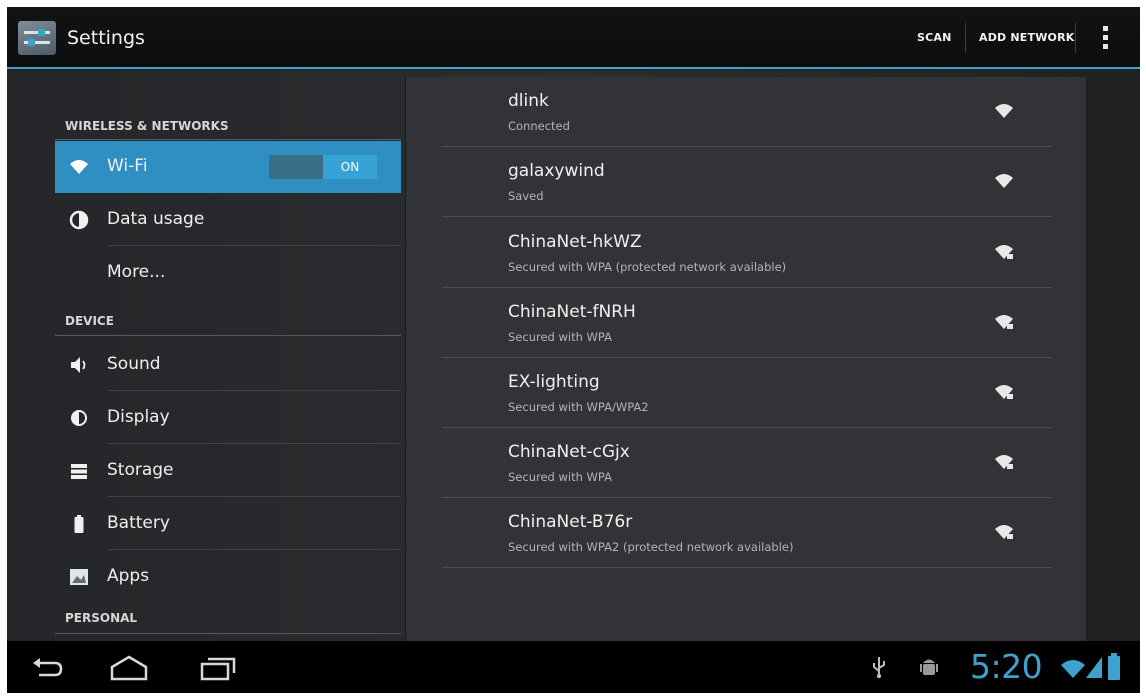  Describe the element at coordinates (575, 242) in the screenshot. I see `network-ssid: ChinaNet-hkWZ` at that location.